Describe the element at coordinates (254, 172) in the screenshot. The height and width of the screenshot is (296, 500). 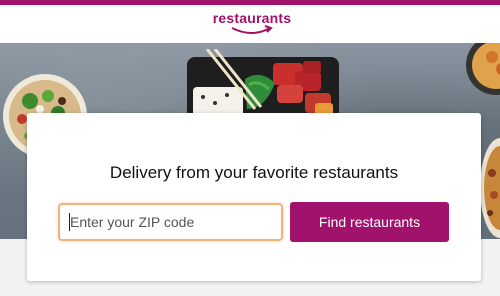
I see `hero-headline: Delivery from your favorite restaurants` at that location.